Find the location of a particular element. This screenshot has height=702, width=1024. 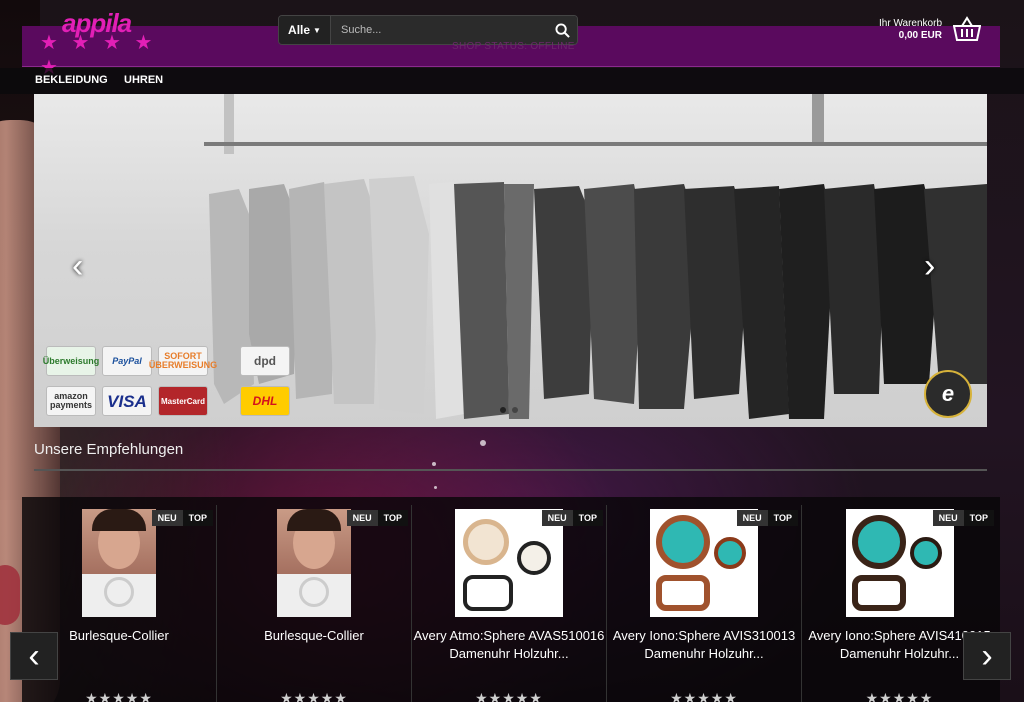

cart-summary: Ihr Warenkorb 0,00 EUR is located at coordinates (901, 30).